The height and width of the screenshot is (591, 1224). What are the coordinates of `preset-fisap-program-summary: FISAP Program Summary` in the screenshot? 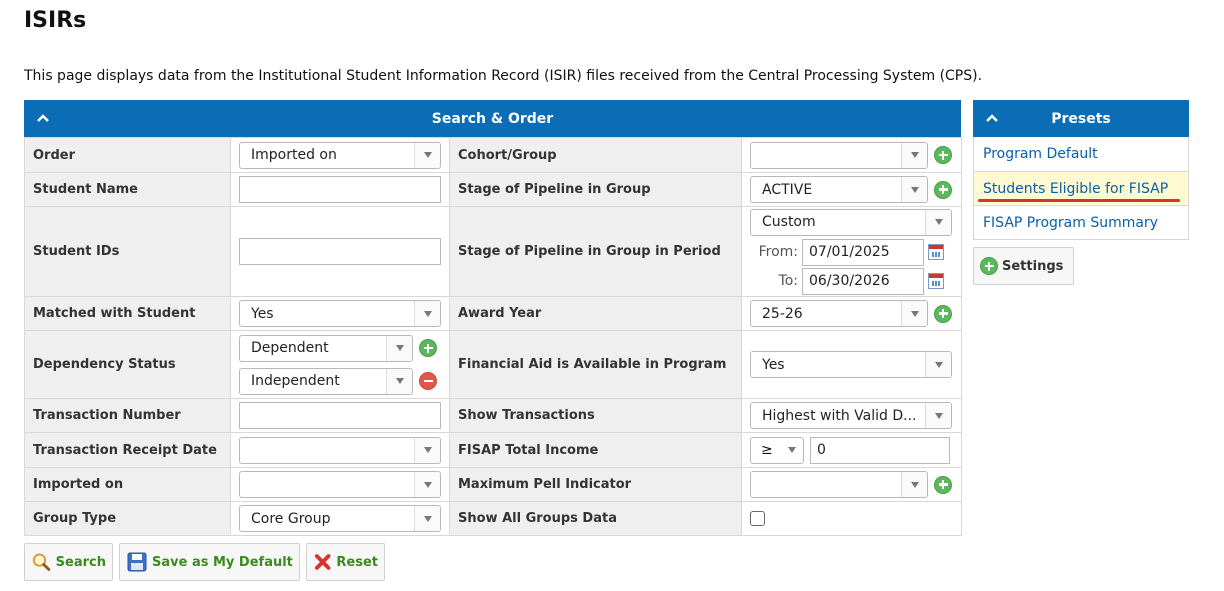 It's located at (1081, 222).